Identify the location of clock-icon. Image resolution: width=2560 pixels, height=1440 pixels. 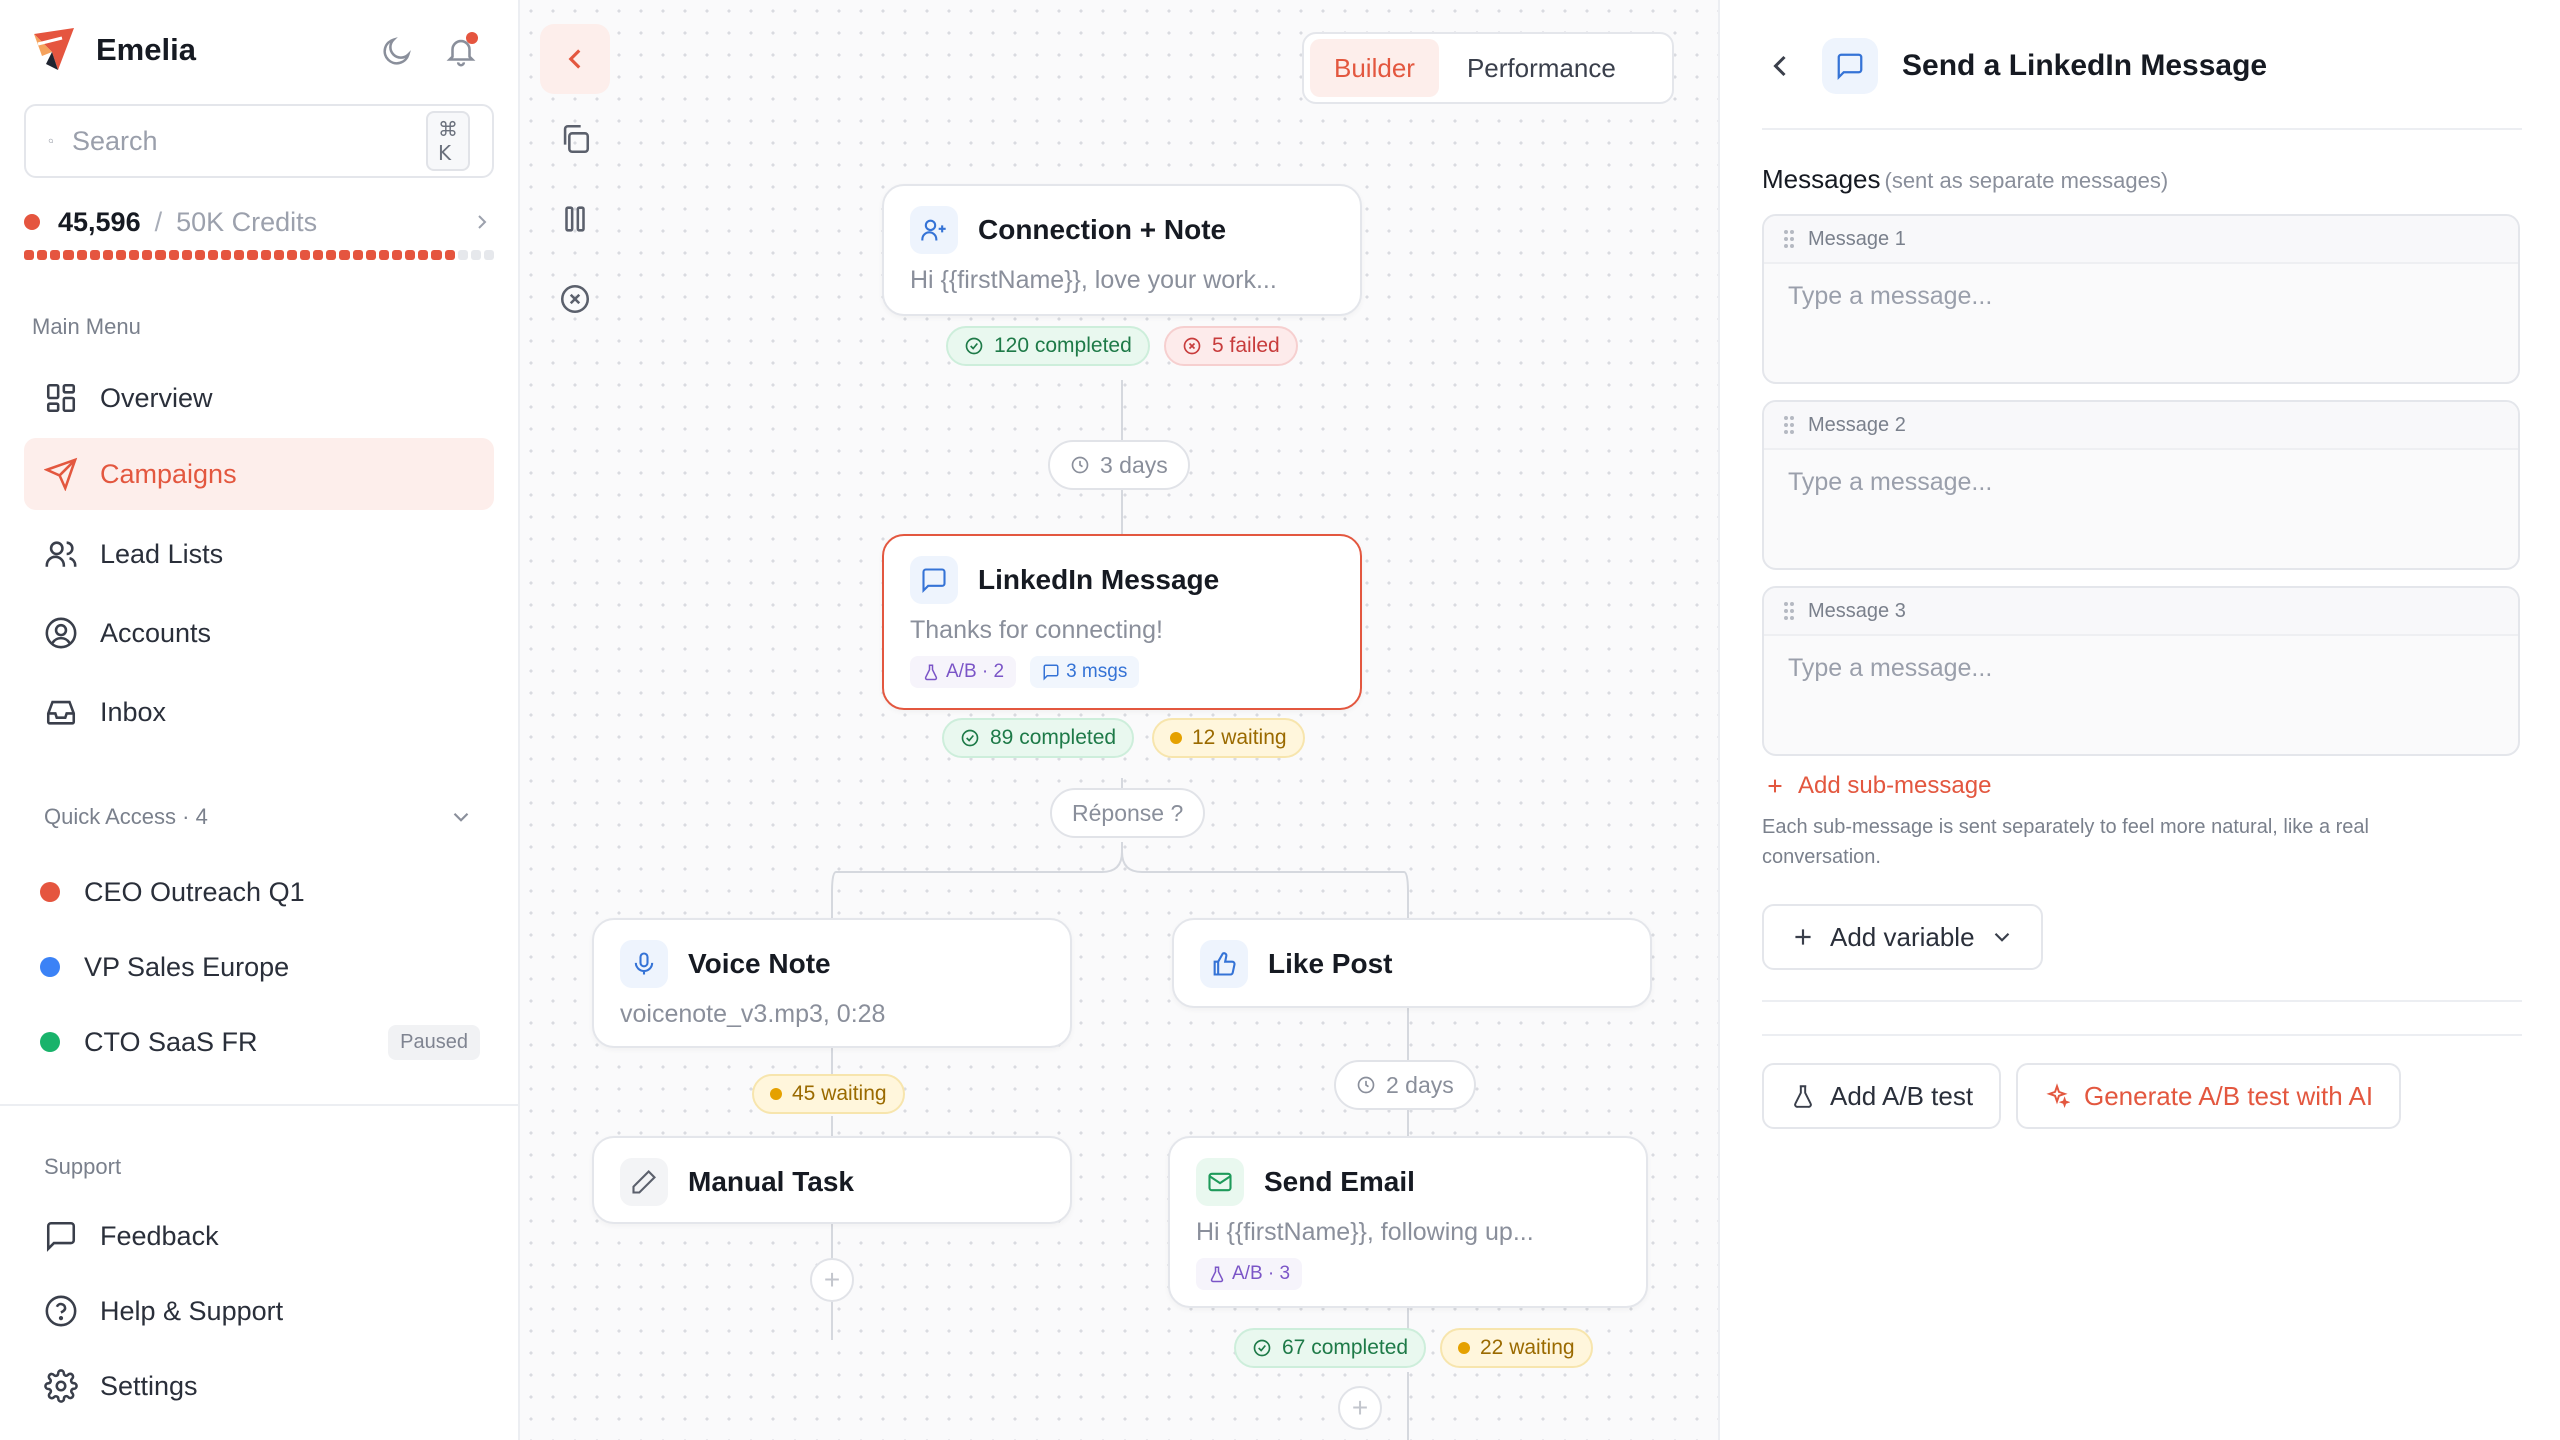
(1080, 465).